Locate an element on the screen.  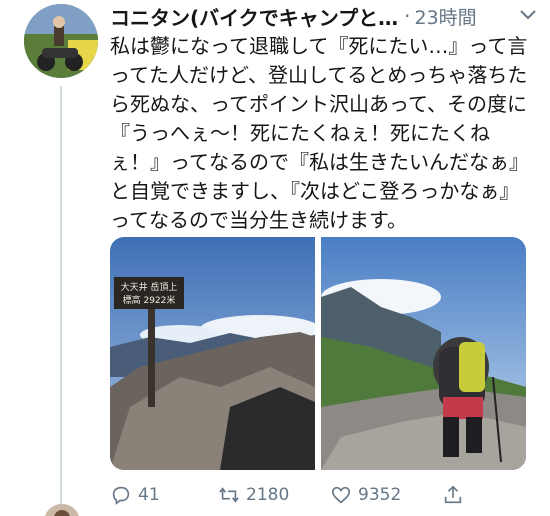
next-tweet-avatar is located at coordinates (62, 510).